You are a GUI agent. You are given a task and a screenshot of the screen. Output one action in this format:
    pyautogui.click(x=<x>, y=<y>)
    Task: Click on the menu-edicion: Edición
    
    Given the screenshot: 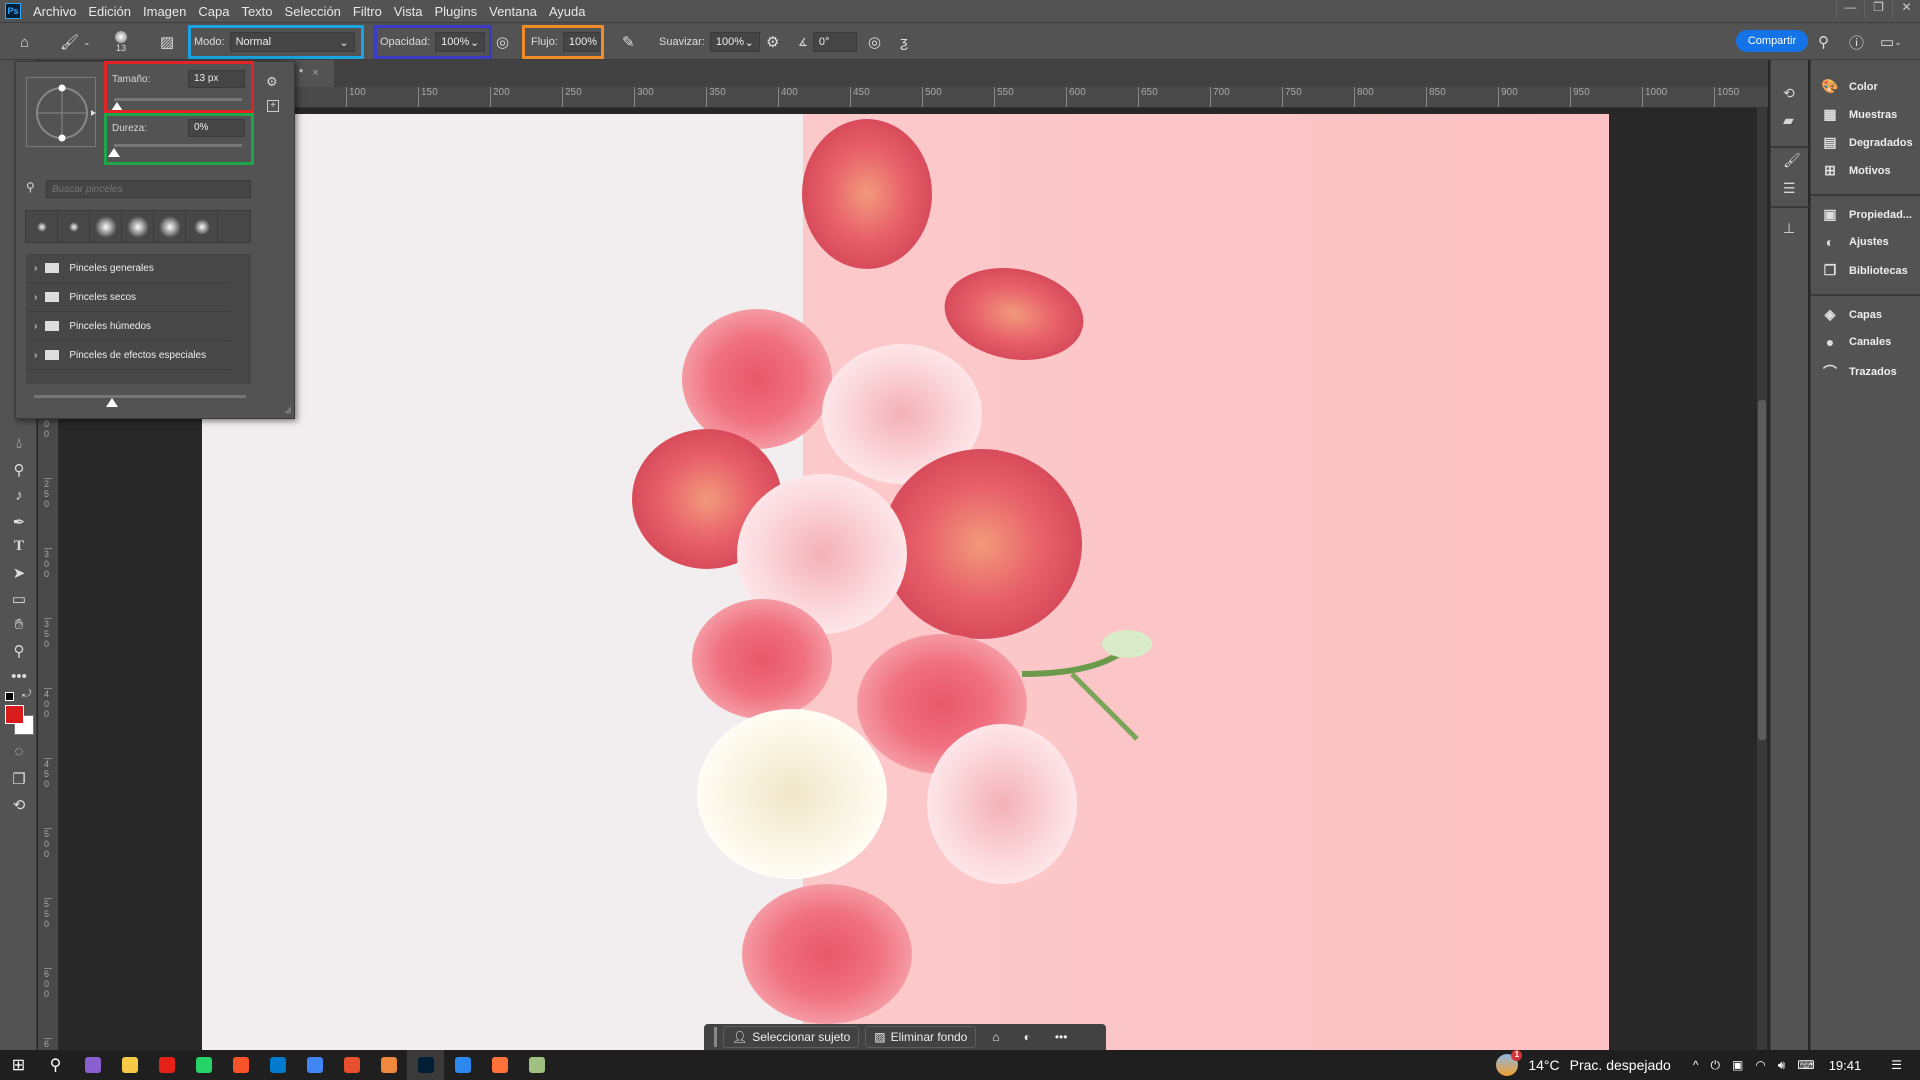 What is the action you would take?
    pyautogui.click(x=109, y=11)
    